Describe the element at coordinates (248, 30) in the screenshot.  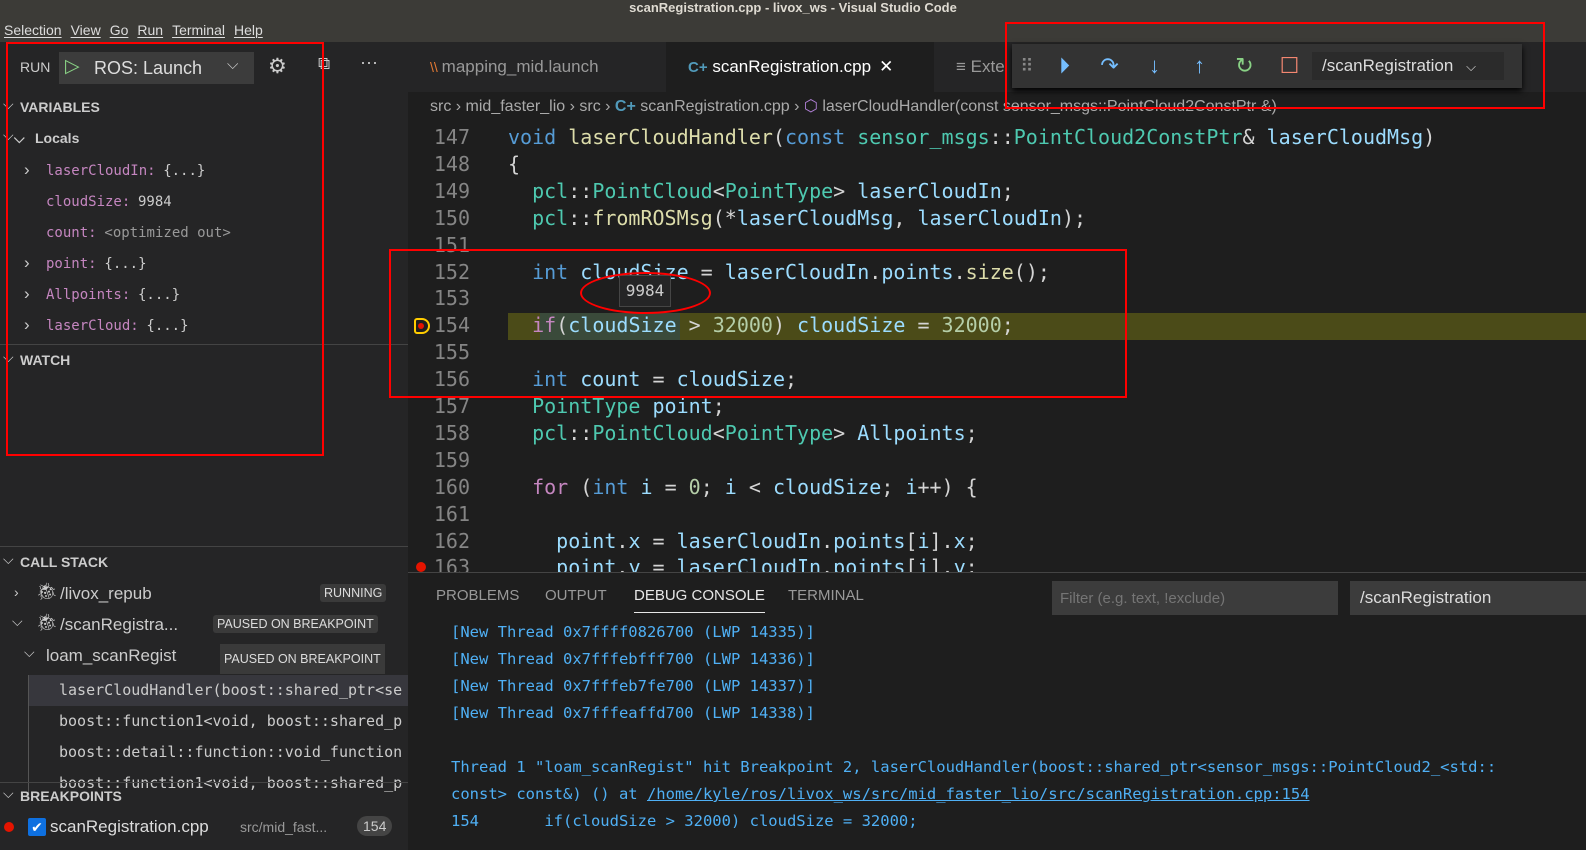
I see `menu-help: Help` at that location.